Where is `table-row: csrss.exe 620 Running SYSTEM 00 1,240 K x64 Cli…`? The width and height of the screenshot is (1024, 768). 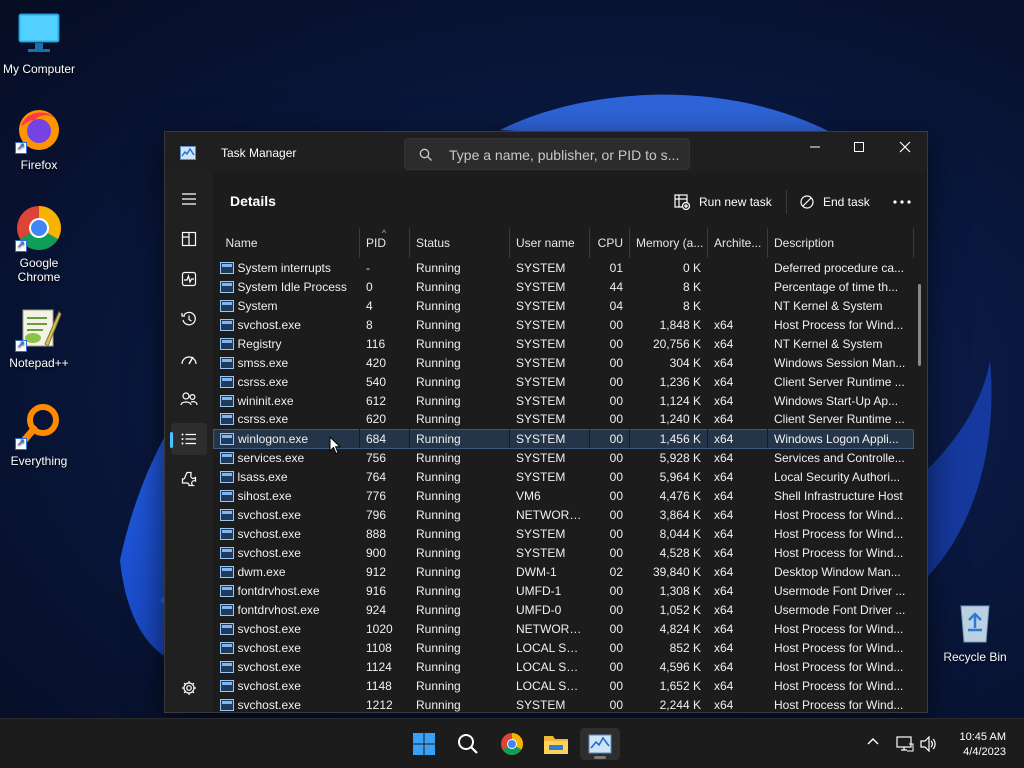 table-row: csrss.exe 620 Running SYSTEM 00 1,240 K x64 Cli… is located at coordinates (564, 419).